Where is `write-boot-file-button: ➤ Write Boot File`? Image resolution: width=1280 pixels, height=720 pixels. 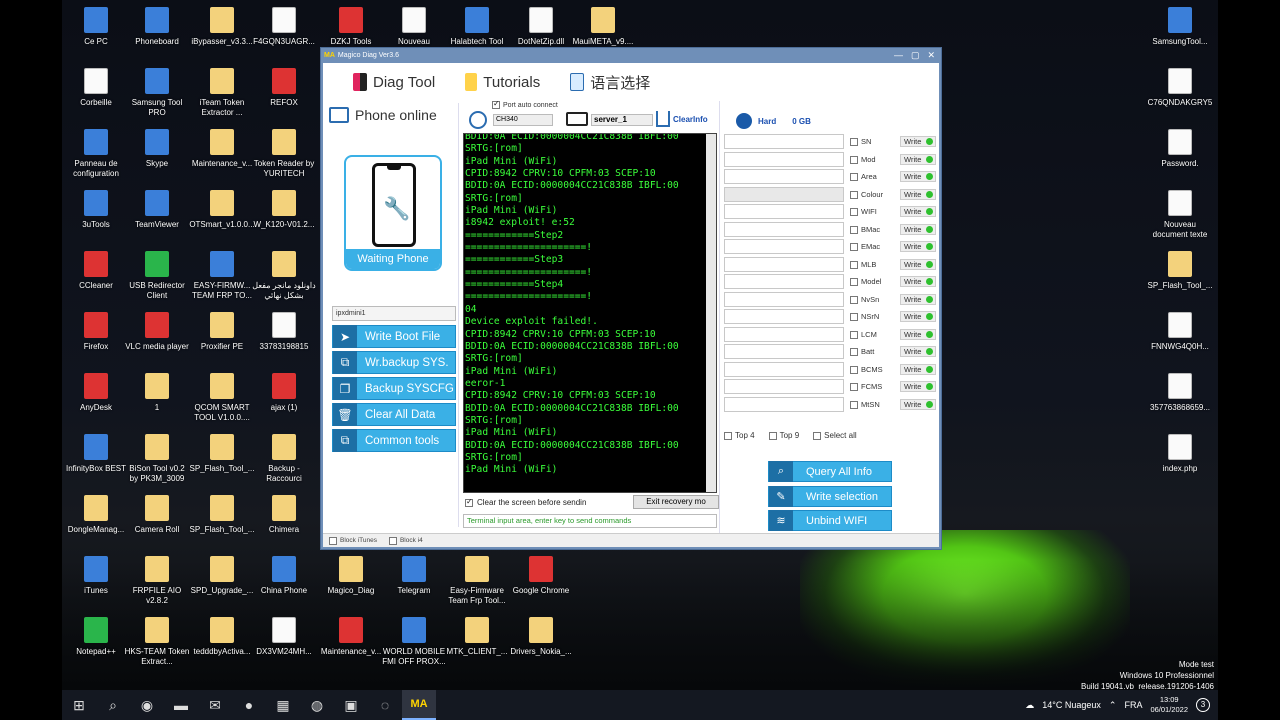 write-boot-file-button: ➤ Write Boot File is located at coordinates (394, 336).